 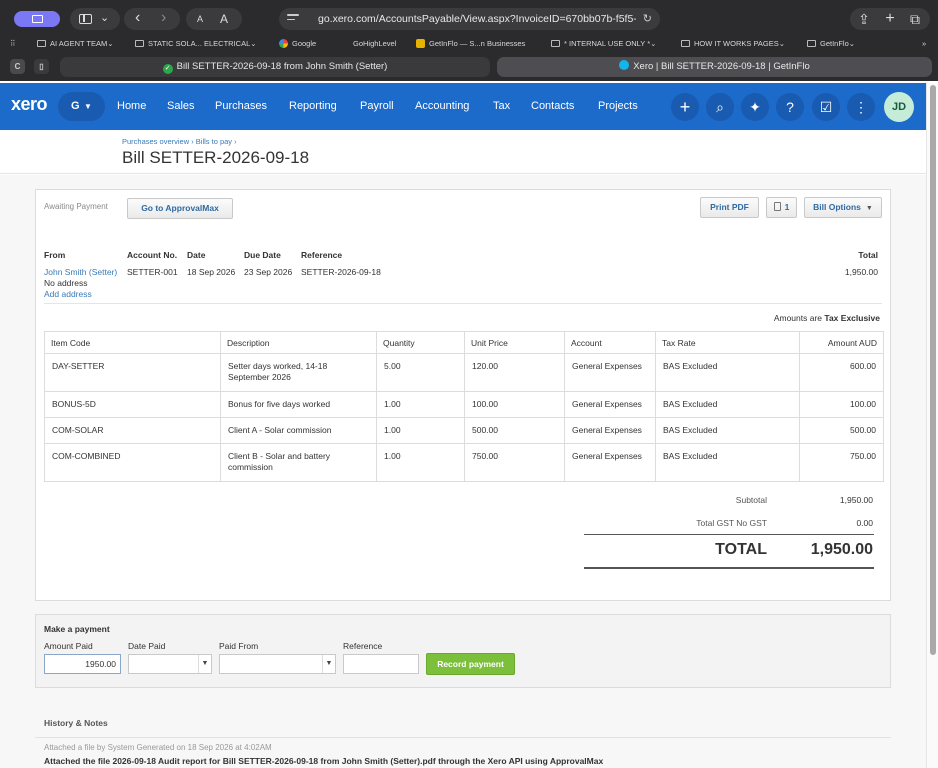 What do you see at coordinates (132, 463) in the screenshot?
I see `item-code-cell: COM-COMBINED` at bounding box center [132, 463].